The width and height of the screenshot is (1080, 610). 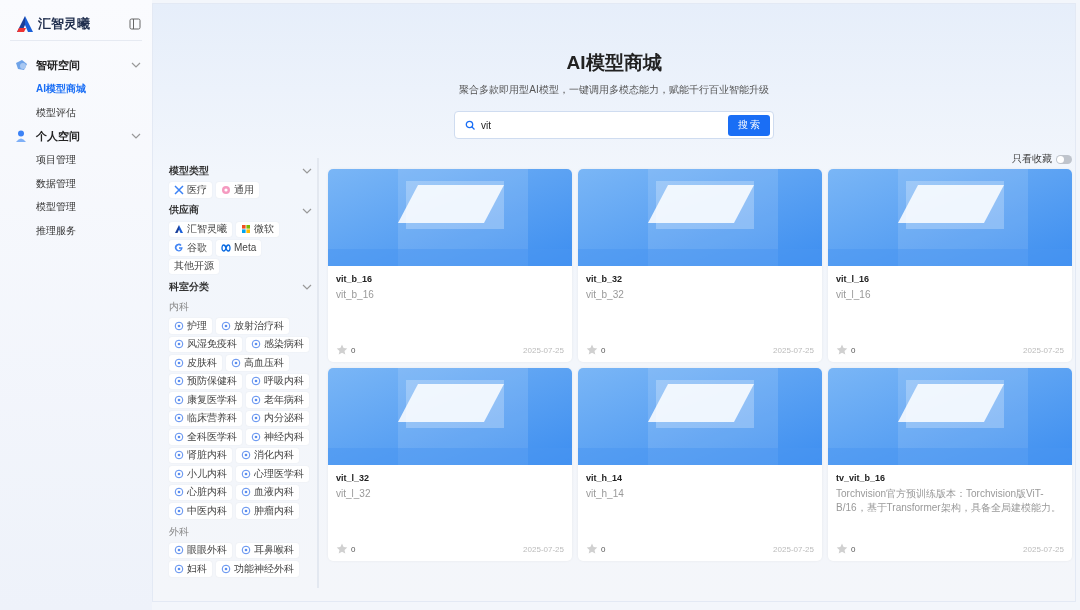 What do you see at coordinates (246, 229) in the screenshot?
I see `grid-icon` at bounding box center [246, 229].